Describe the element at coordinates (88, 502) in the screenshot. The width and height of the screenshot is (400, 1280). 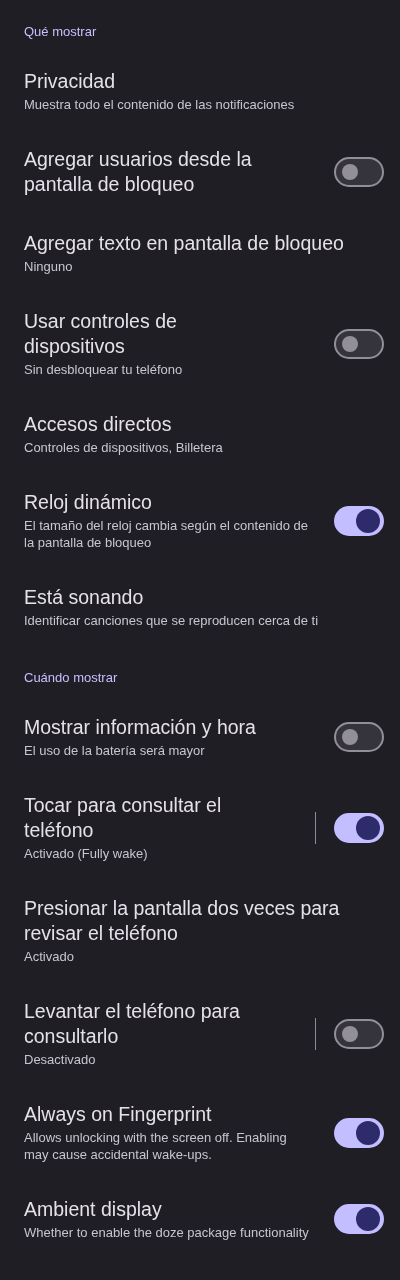
I see `setting-title: Reloj dinámico` at that location.